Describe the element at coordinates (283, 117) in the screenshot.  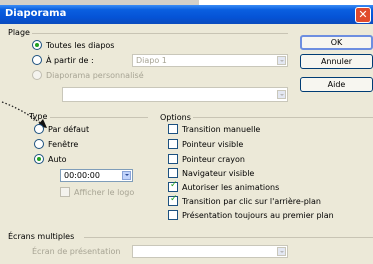
I see `options-divider` at that location.